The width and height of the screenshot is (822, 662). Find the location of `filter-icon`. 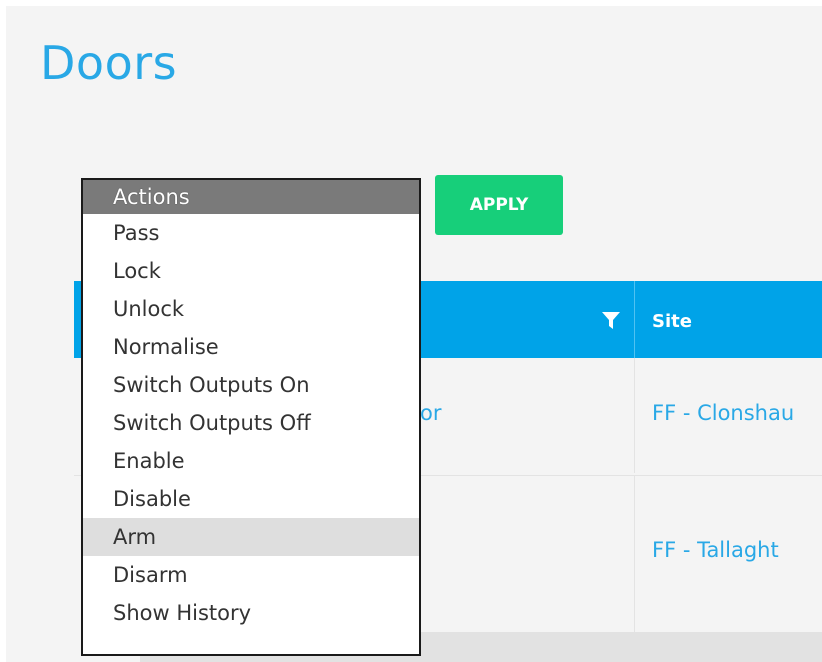

filter-icon is located at coordinates (611, 321).